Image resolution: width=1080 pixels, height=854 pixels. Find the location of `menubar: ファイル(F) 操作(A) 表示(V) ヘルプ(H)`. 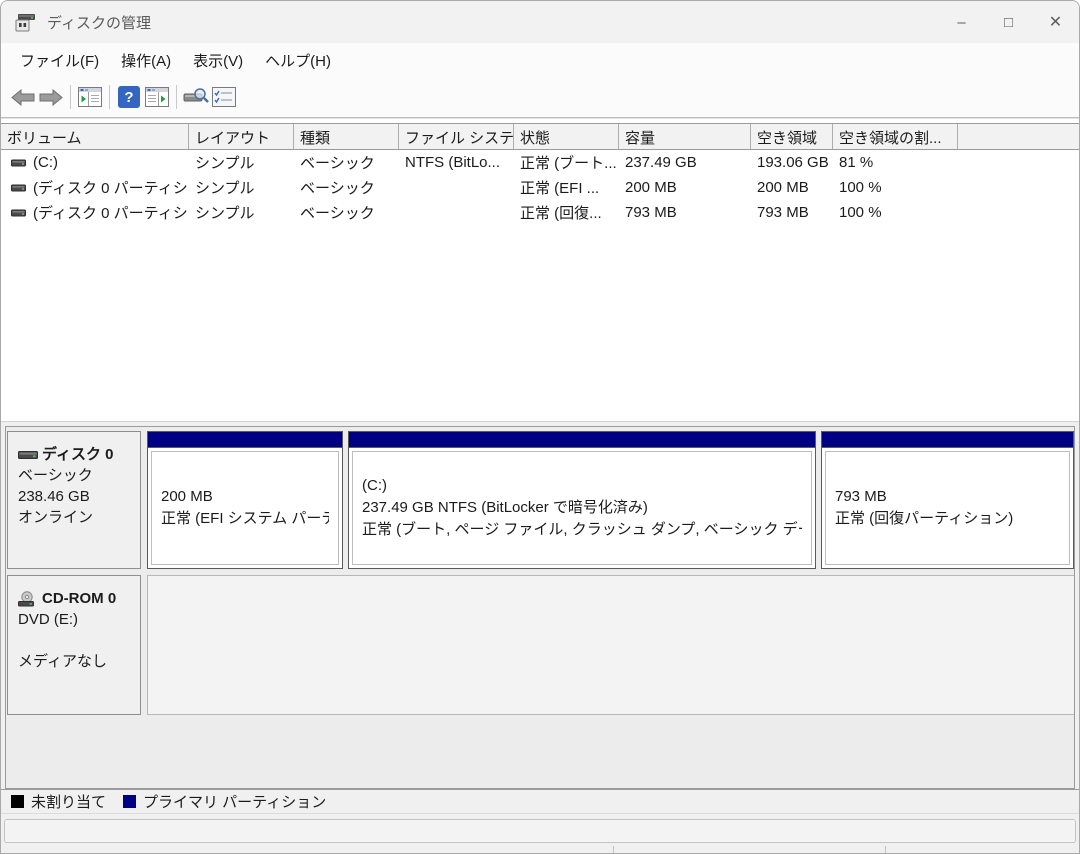

menubar: ファイル(F) 操作(A) 表示(V) ヘルプ(H) is located at coordinates (540, 60).